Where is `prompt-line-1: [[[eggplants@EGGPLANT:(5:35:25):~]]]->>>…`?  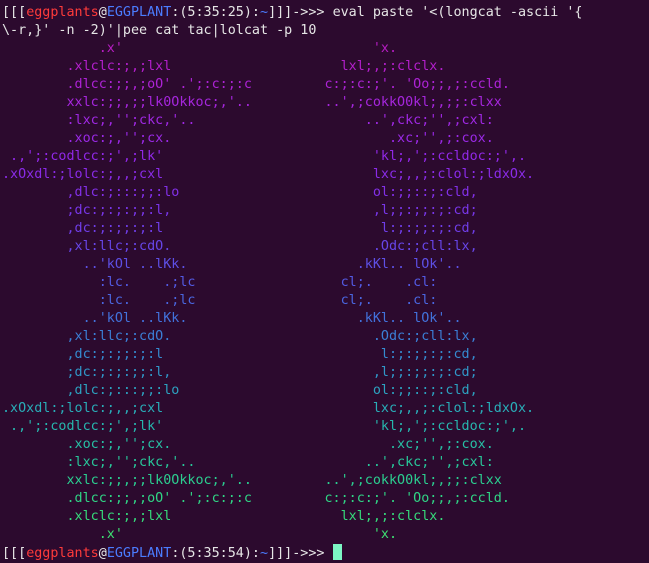
prompt-line-1: [[[eggplants@EGGPLANT:(5:35:25):~]]]->>>… is located at coordinates (325, 13).